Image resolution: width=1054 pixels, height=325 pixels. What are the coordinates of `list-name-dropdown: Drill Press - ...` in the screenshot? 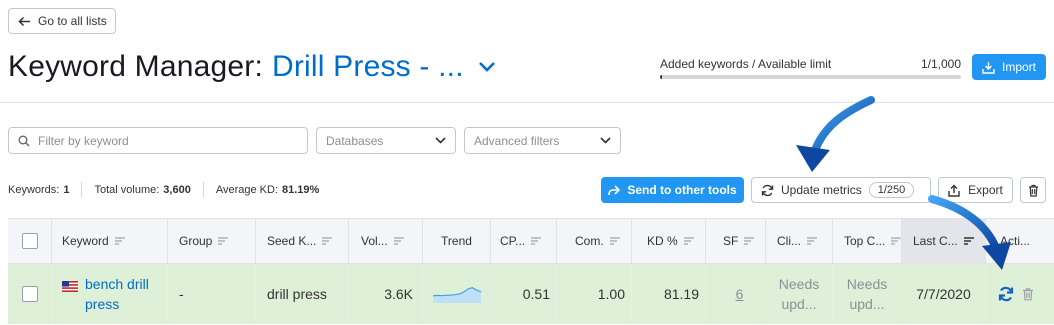 It's located at (368, 67).